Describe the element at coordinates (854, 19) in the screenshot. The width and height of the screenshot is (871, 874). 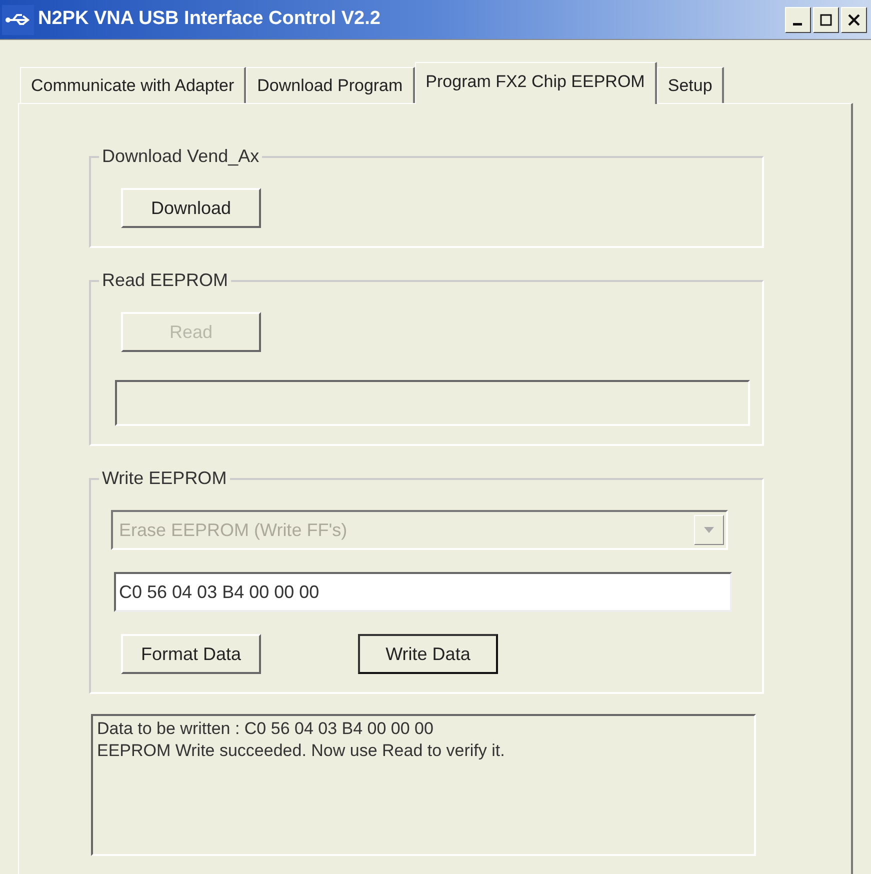
I see `close-icon` at that location.